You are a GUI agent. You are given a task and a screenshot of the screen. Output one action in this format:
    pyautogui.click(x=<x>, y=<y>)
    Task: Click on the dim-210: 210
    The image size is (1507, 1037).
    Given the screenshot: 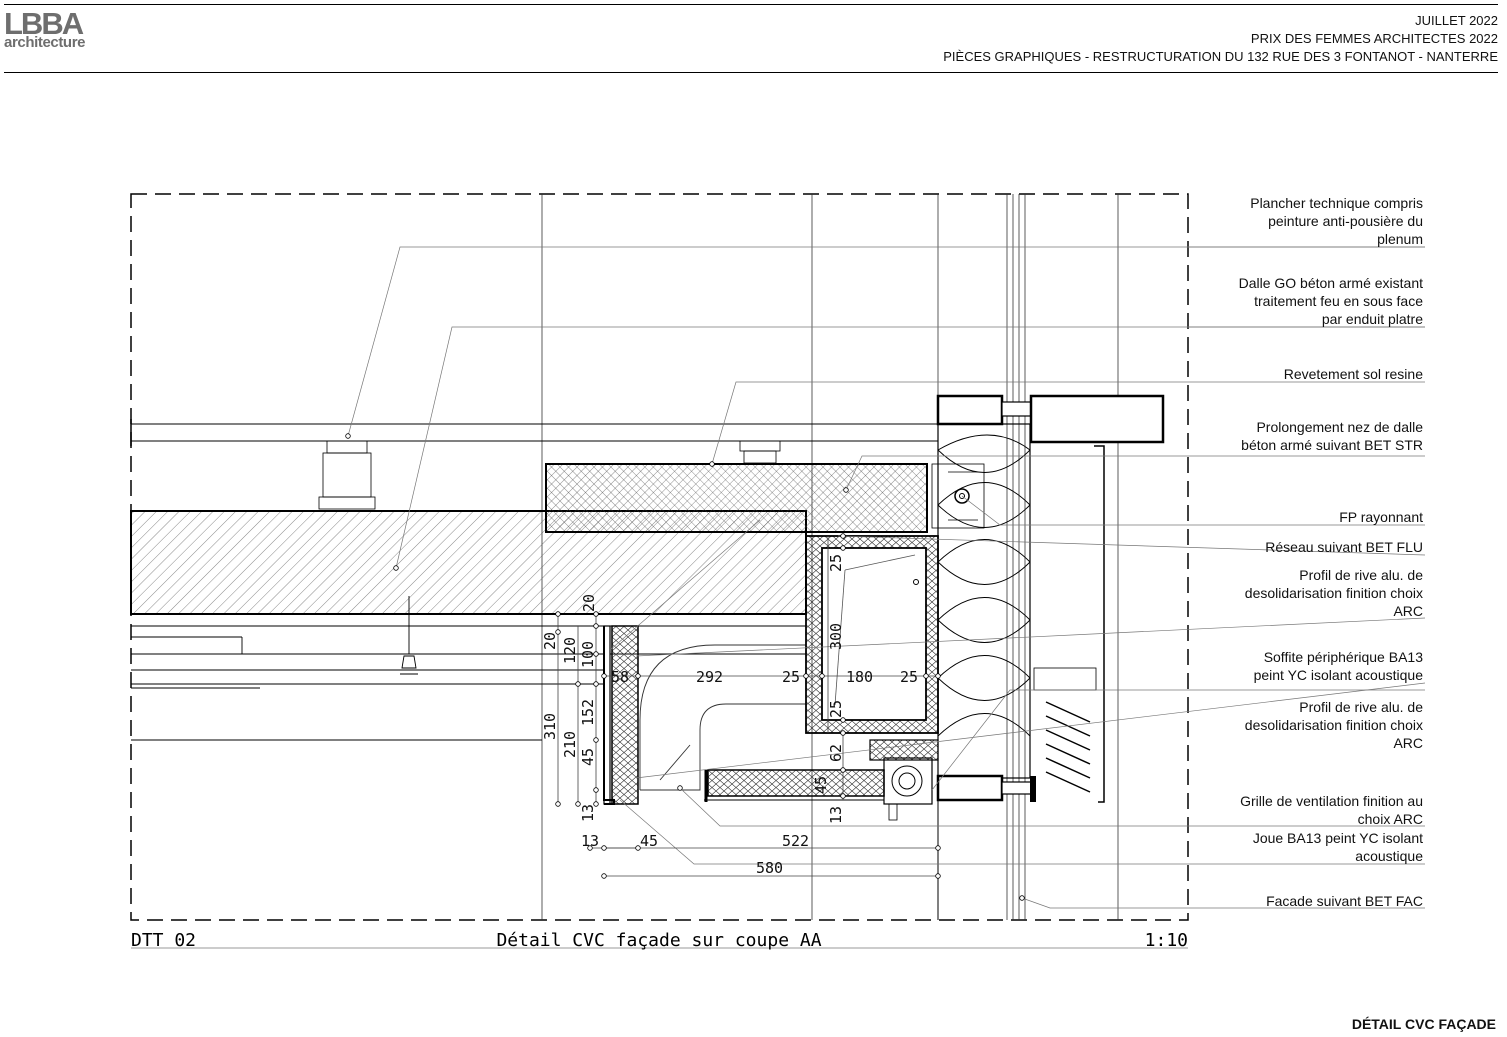 What is the action you would take?
    pyautogui.click(x=570, y=744)
    